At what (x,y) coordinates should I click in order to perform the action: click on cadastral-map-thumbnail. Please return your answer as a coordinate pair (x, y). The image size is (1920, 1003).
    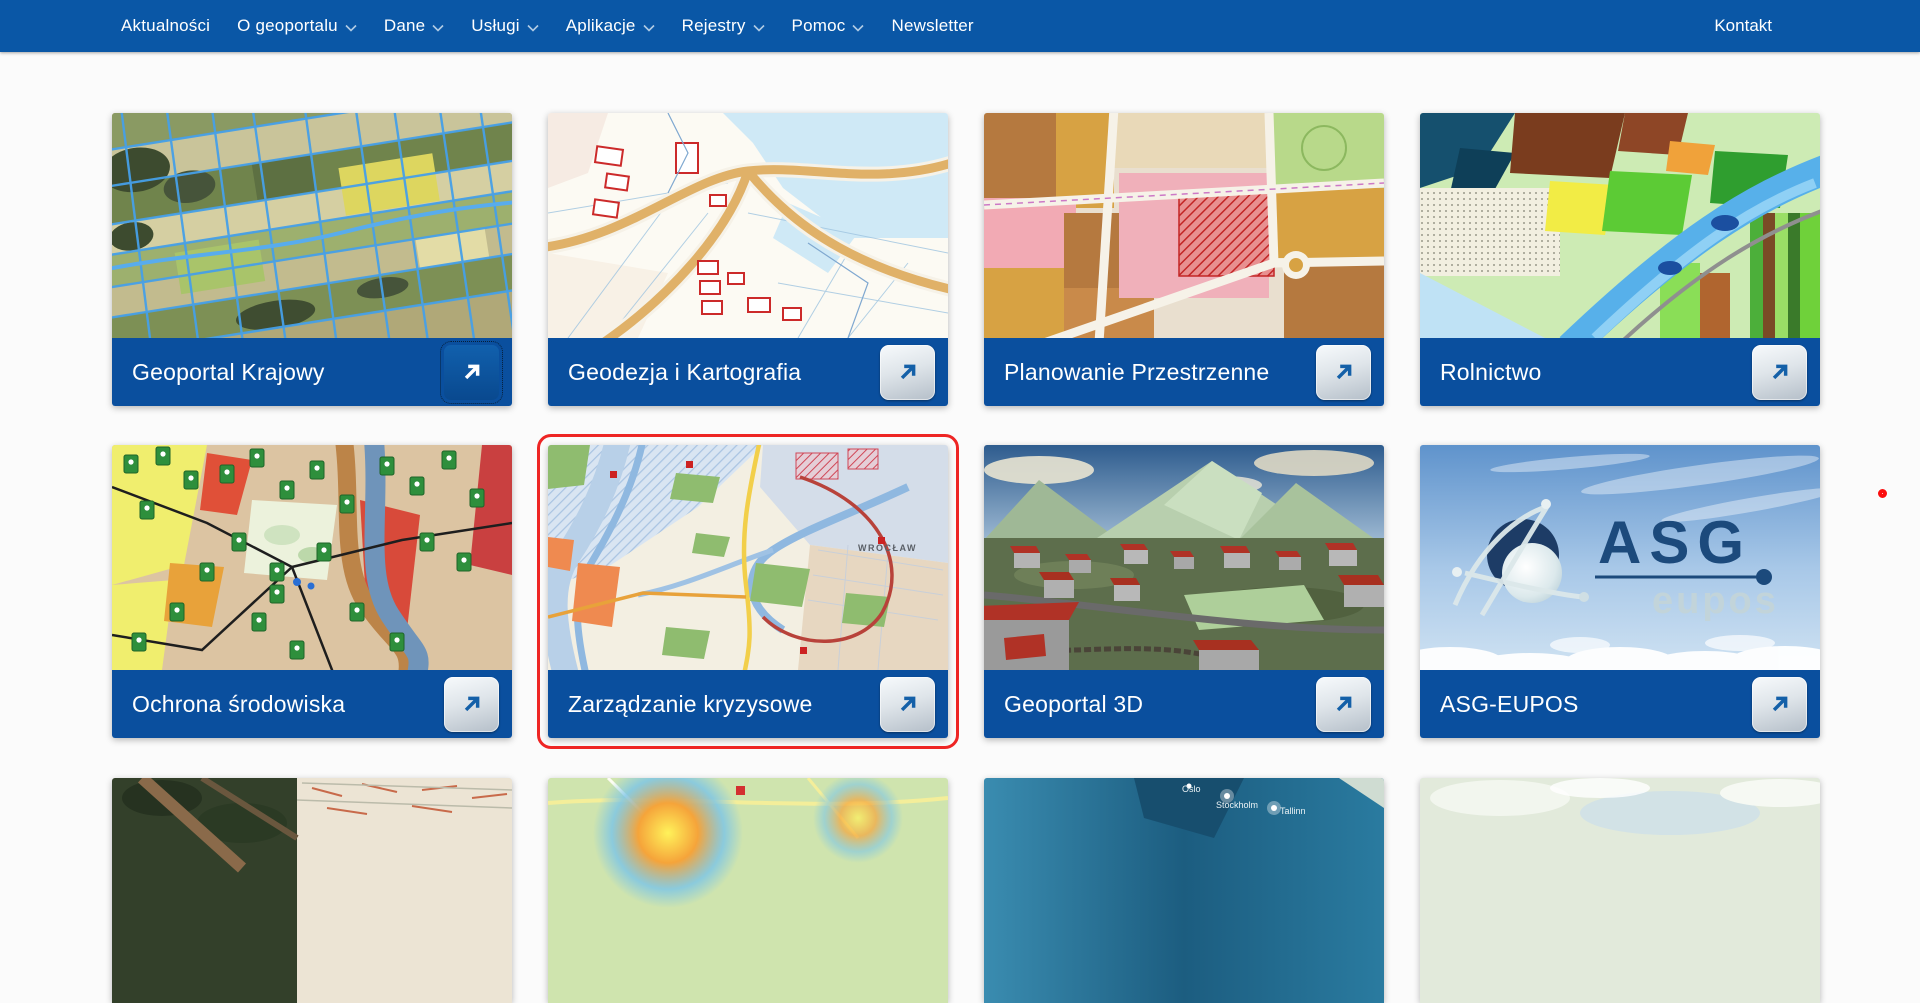
    Looking at the image, I should click on (748, 225).